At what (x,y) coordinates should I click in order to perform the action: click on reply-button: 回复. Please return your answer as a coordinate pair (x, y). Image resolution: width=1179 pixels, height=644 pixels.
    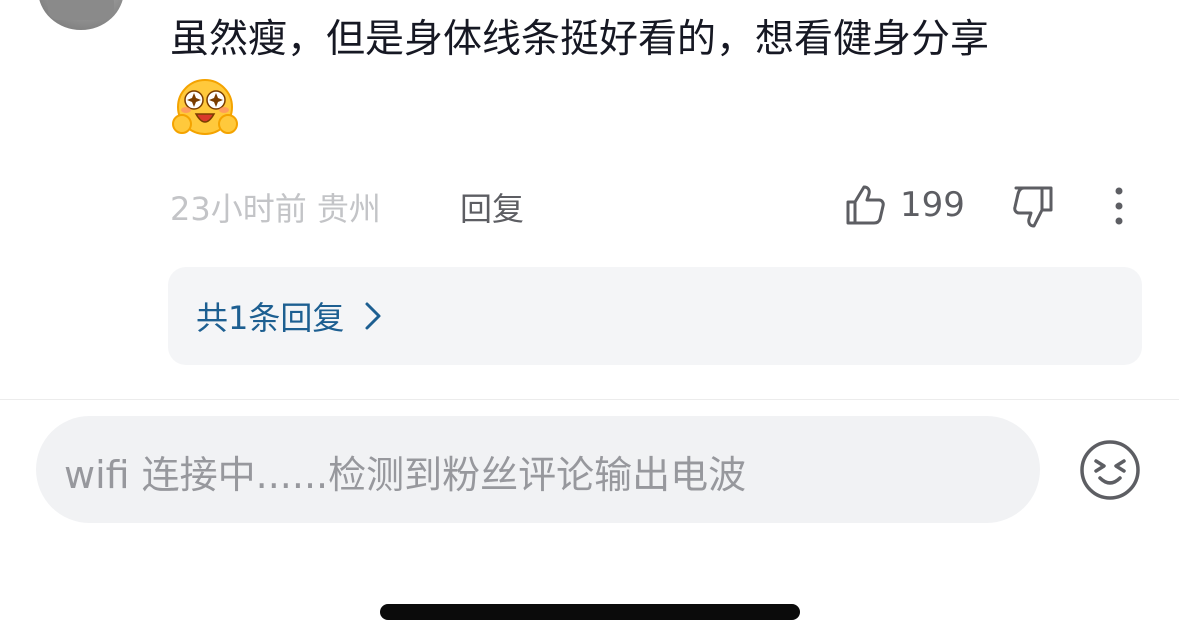
    Looking at the image, I should click on (492, 207).